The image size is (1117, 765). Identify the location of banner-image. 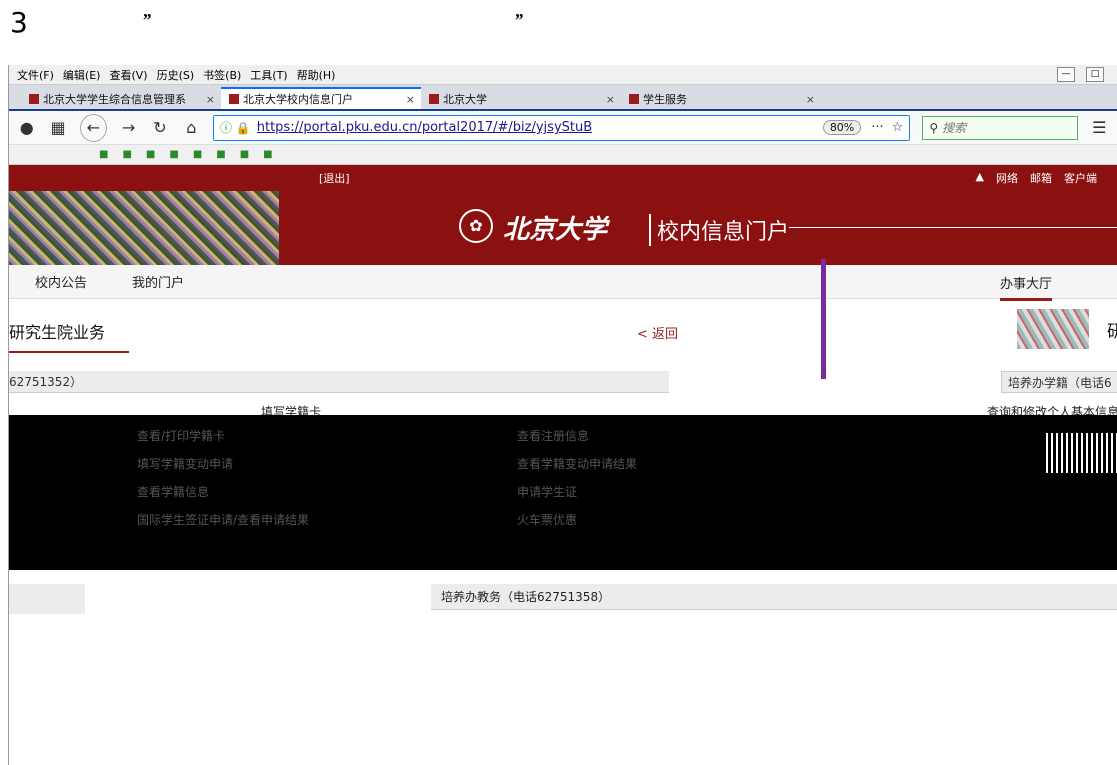
(144, 228).